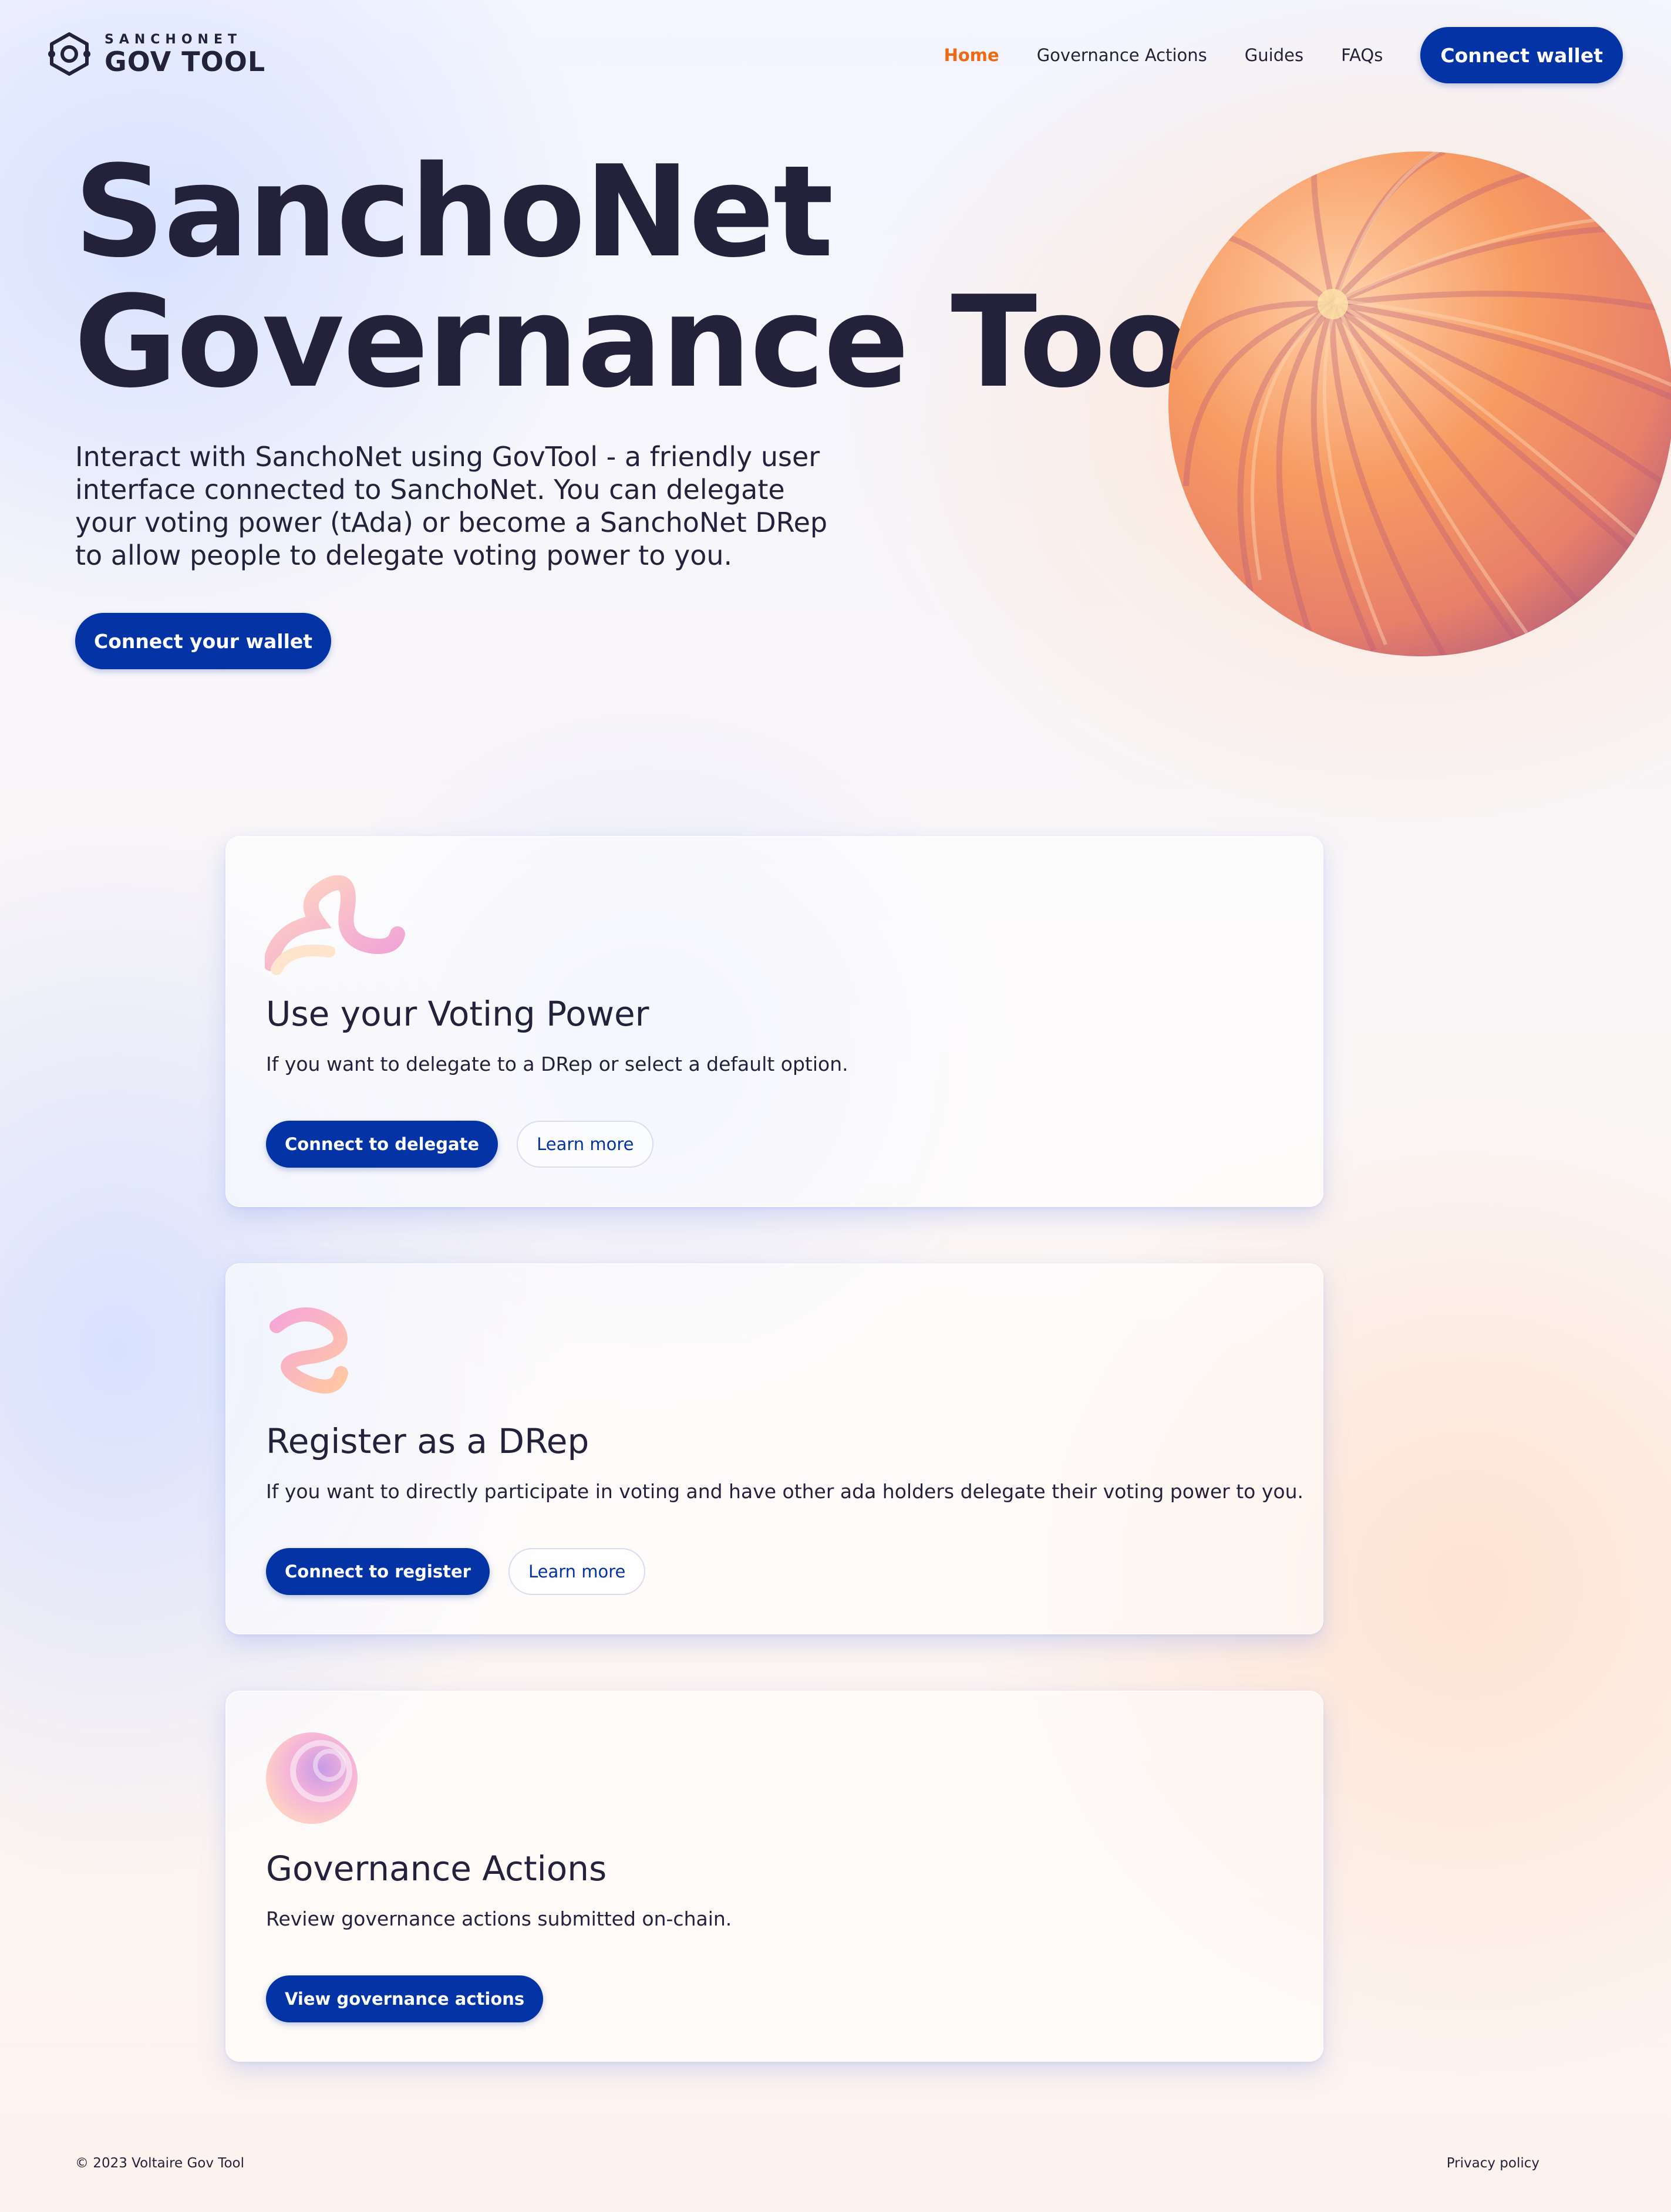  I want to click on card-actions: View governance actions, so click(405, 1999).